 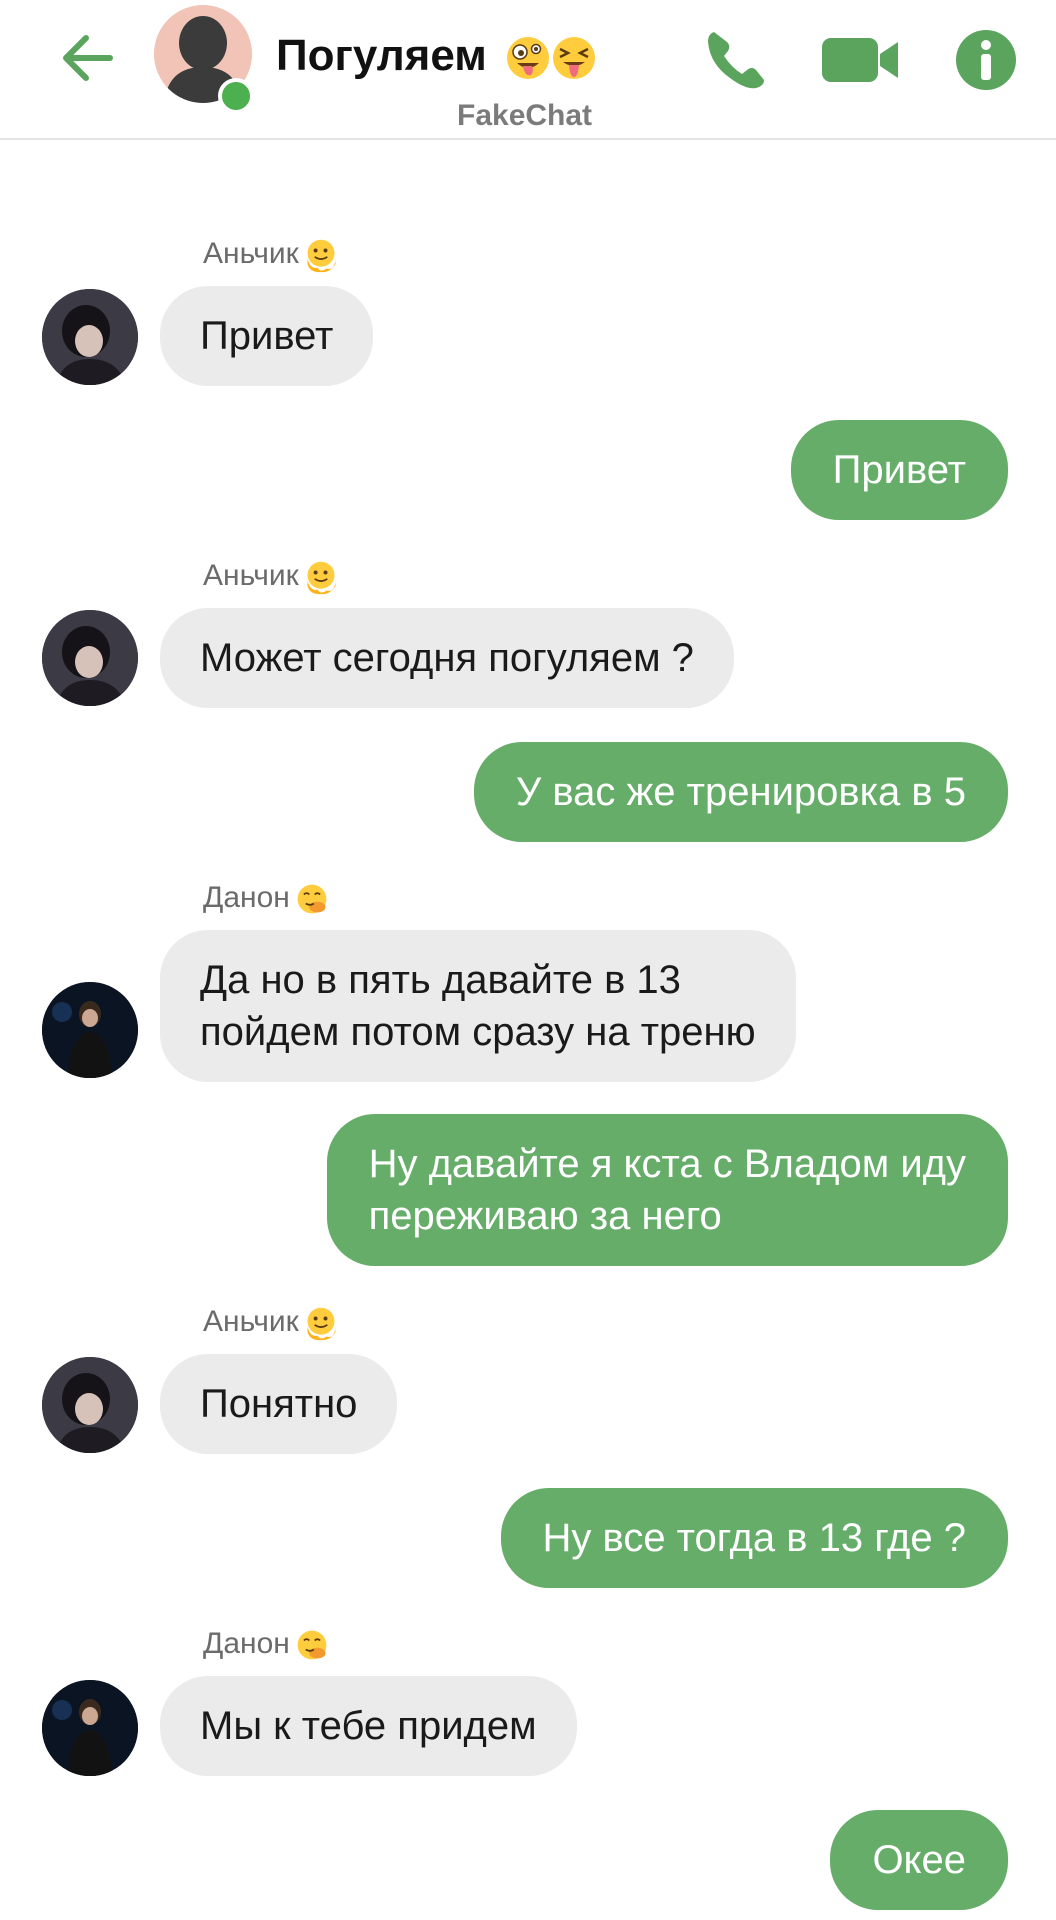 I want to click on squinting-tongue-face-icon, so click(x=574, y=58).